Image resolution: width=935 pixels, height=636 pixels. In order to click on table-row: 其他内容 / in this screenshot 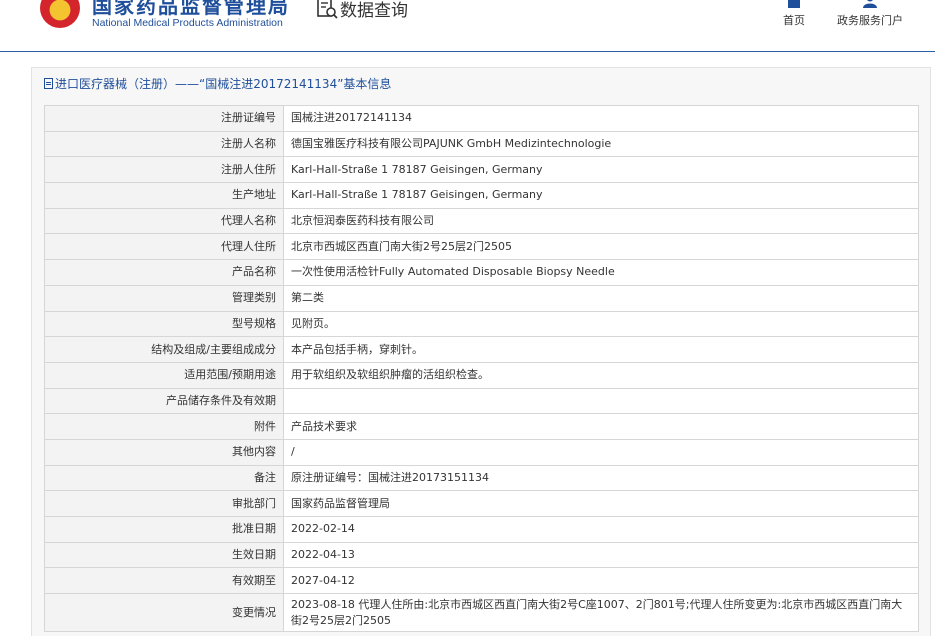, I will do `click(481, 452)`.